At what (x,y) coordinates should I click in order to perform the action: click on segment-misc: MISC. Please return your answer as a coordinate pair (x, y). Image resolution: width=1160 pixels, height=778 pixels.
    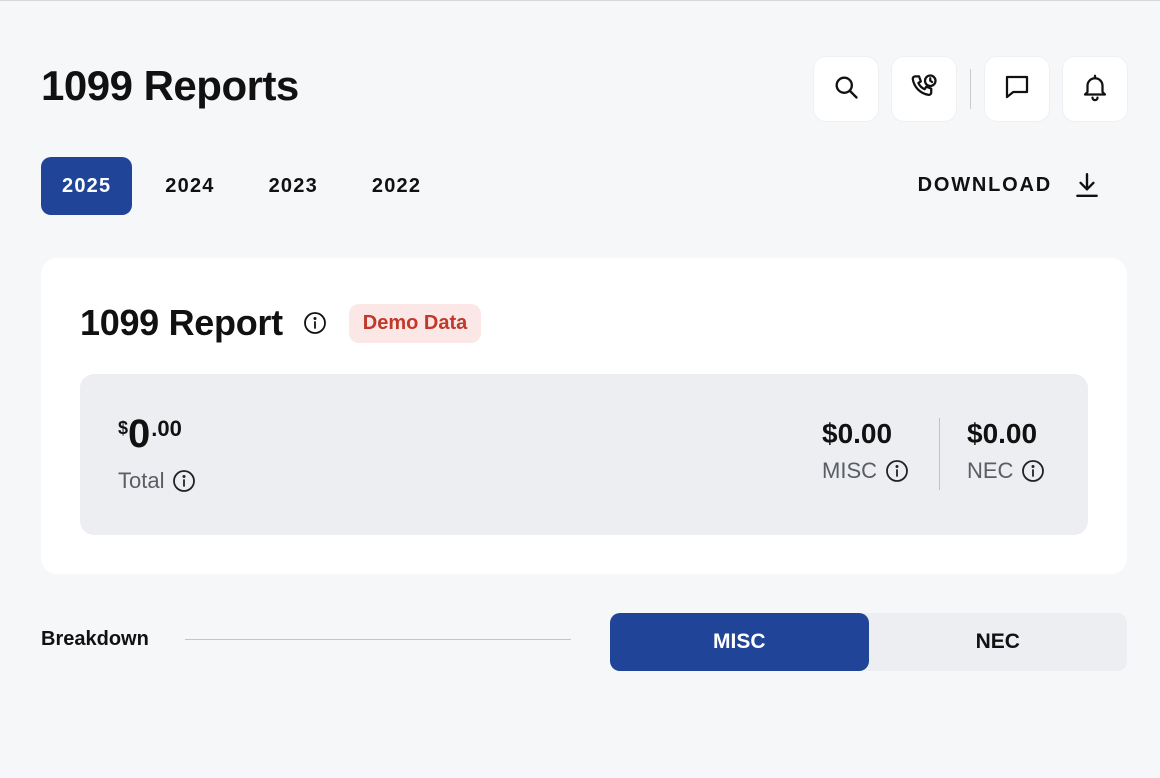
    Looking at the image, I should click on (739, 642).